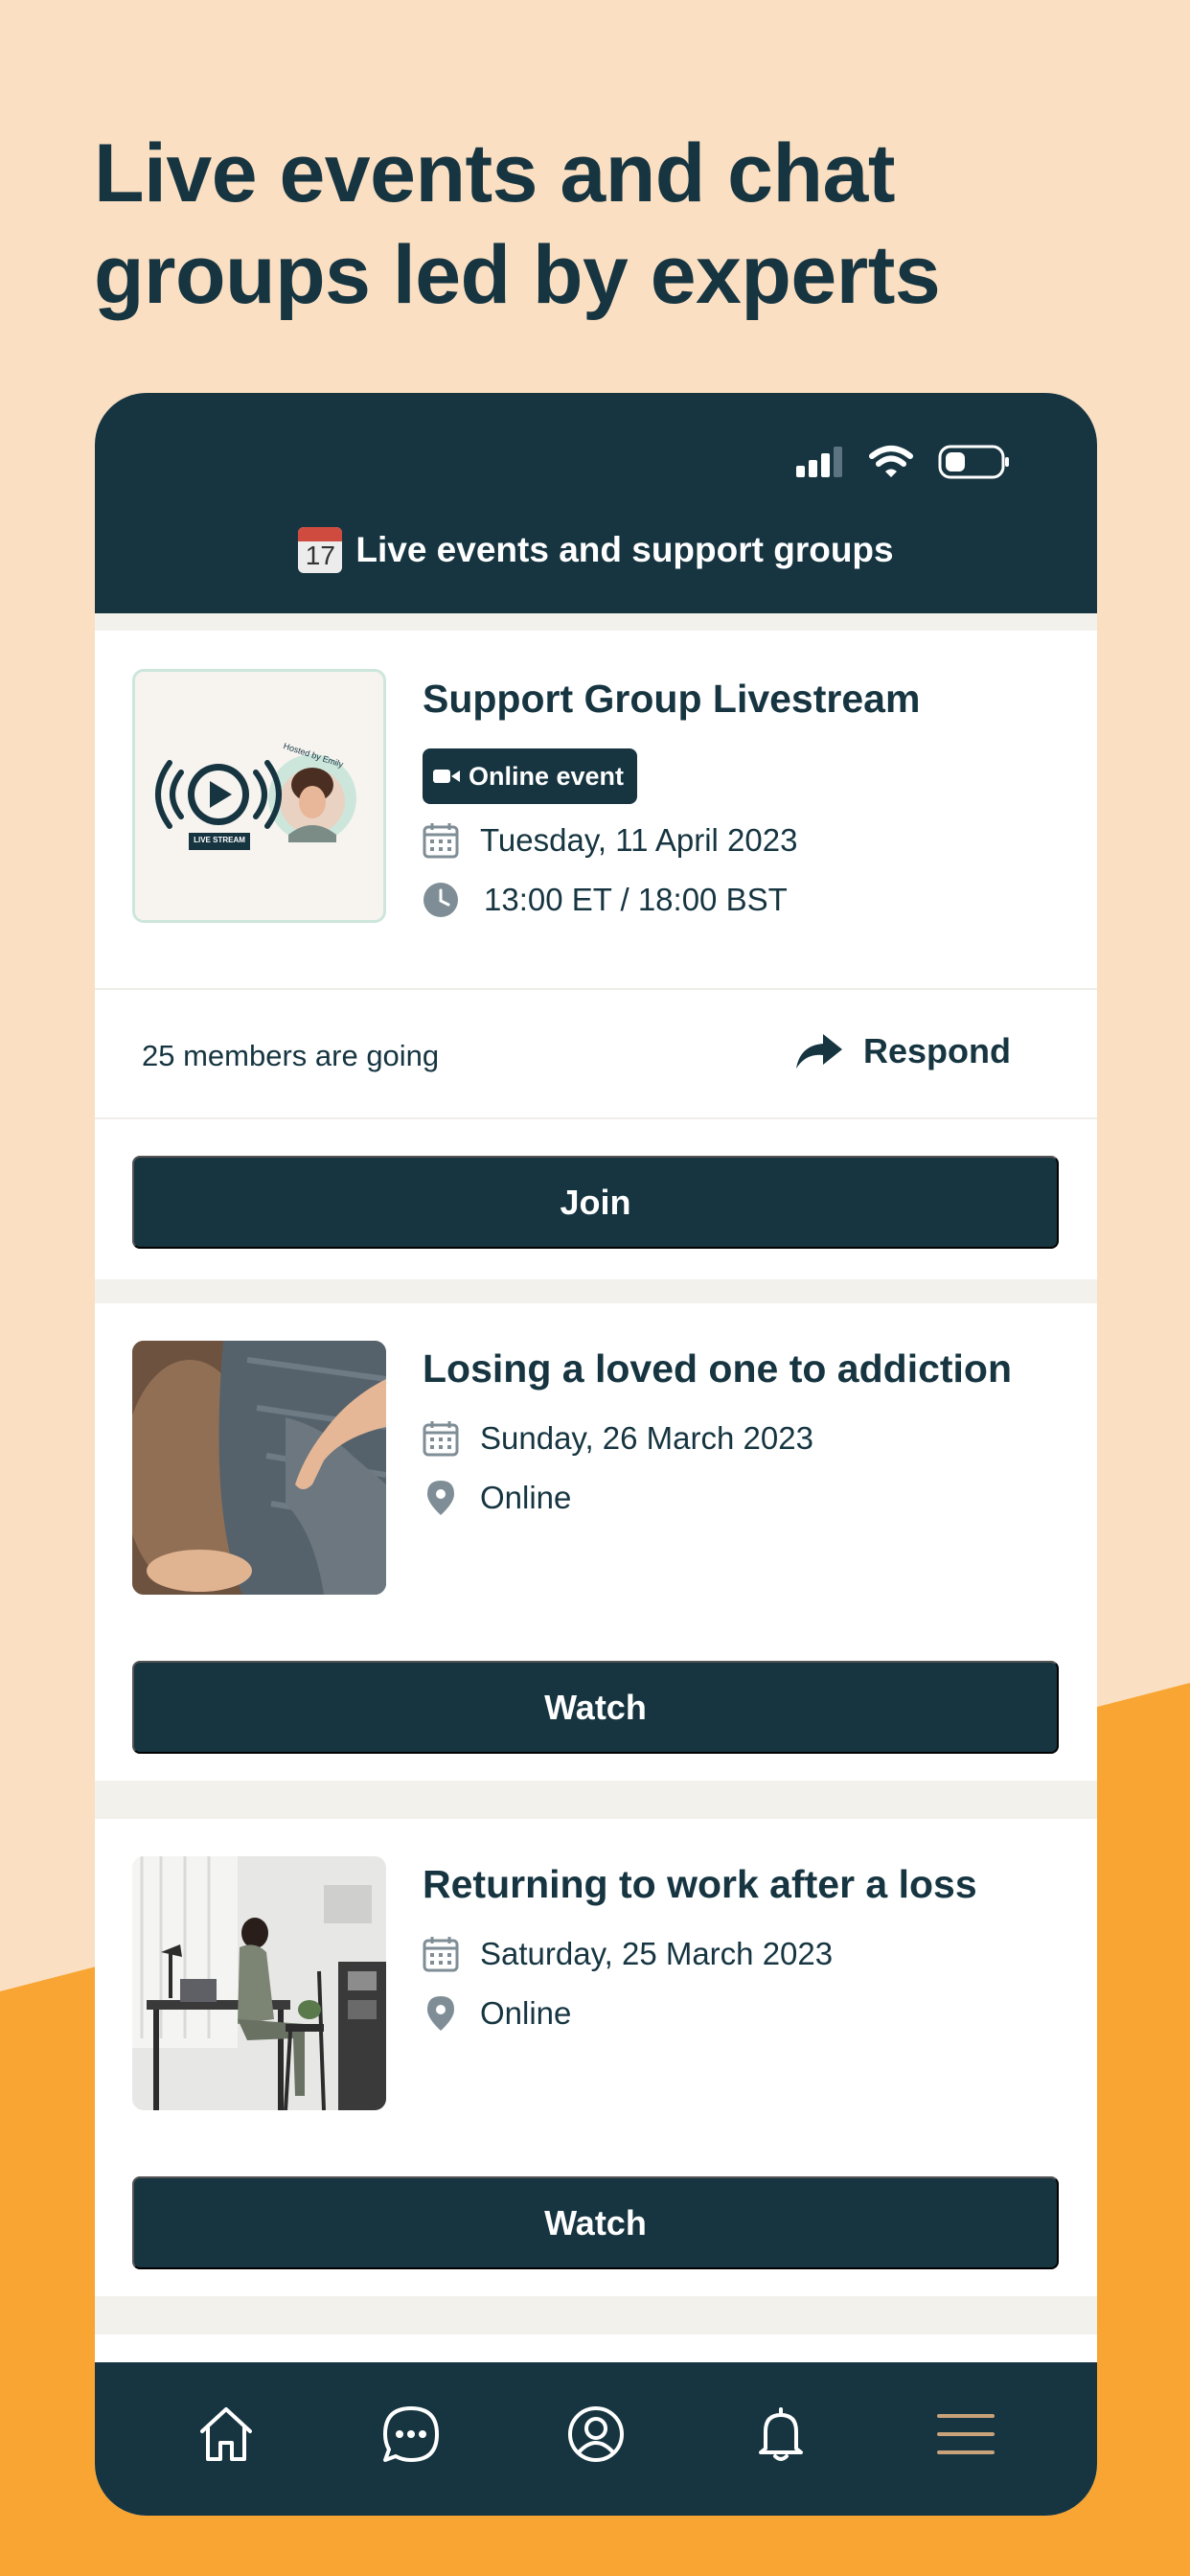  I want to click on bottom-tab-bar, so click(596, 2439).